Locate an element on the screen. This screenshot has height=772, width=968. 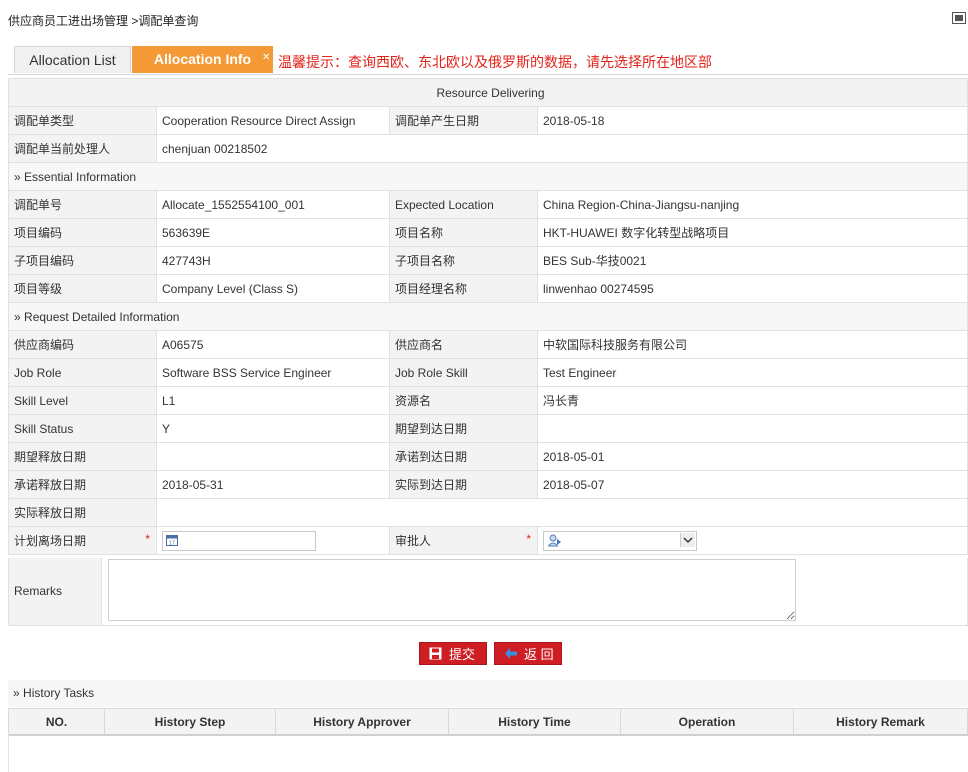
project-name-label: 项目名称 is located at coordinates (463, 232).